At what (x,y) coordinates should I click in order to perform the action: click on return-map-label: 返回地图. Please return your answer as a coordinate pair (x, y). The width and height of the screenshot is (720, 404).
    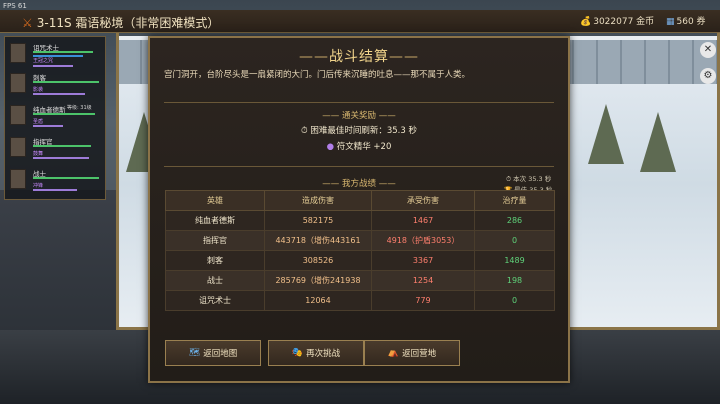
    Looking at the image, I should click on (220, 354).